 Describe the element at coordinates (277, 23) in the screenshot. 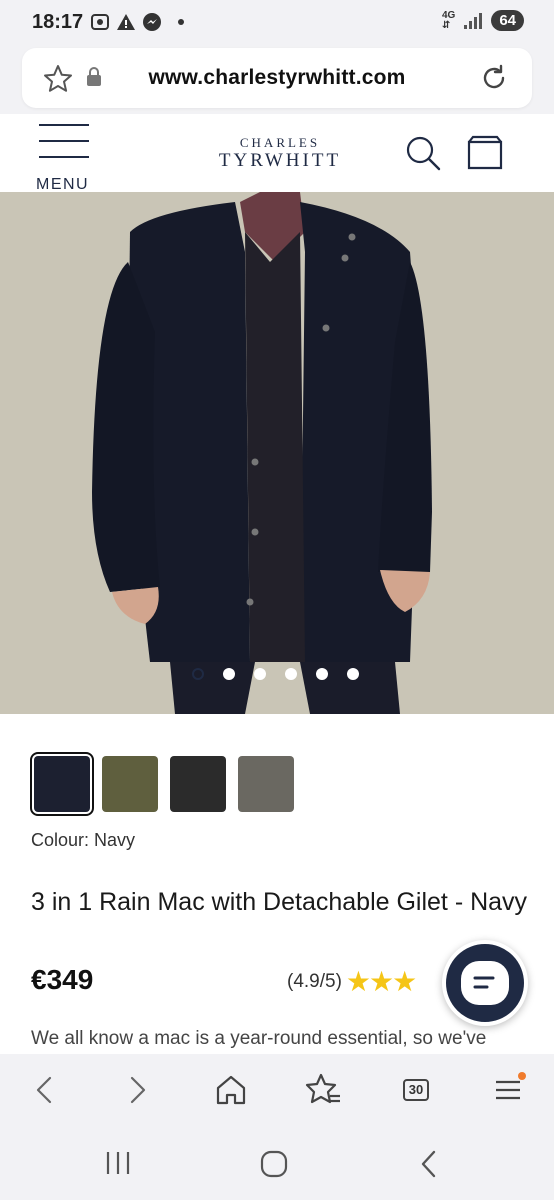

I see `status-bar: 18:17 4G ⇵ 64` at that location.